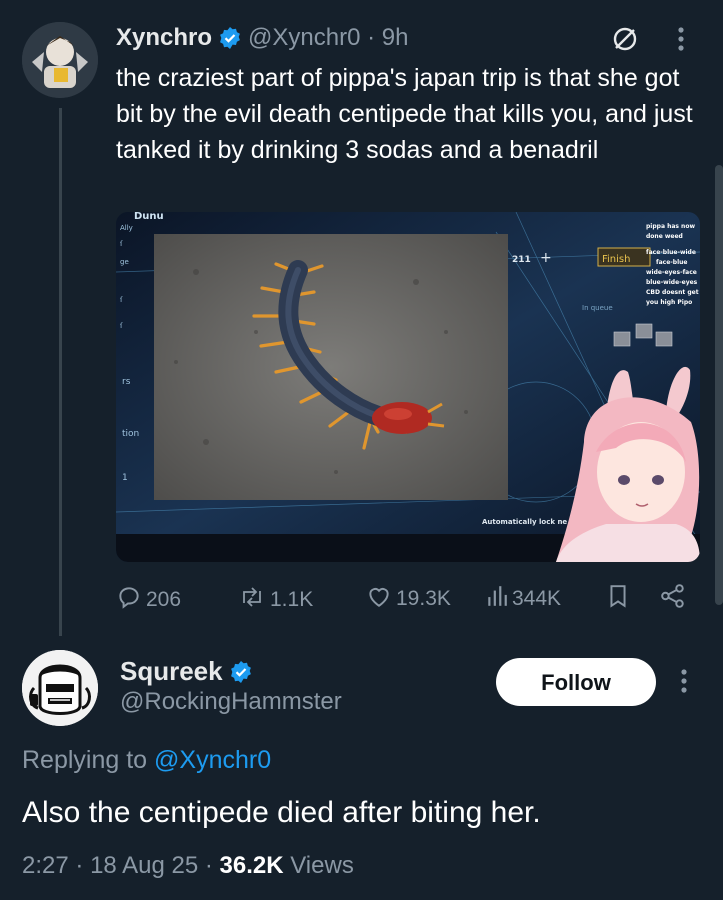 Image resolution: width=723 pixels, height=900 pixels. What do you see at coordinates (231, 702) in the screenshot?
I see `reply-author-handle: @RockingHammster` at bounding box center [231, 702].